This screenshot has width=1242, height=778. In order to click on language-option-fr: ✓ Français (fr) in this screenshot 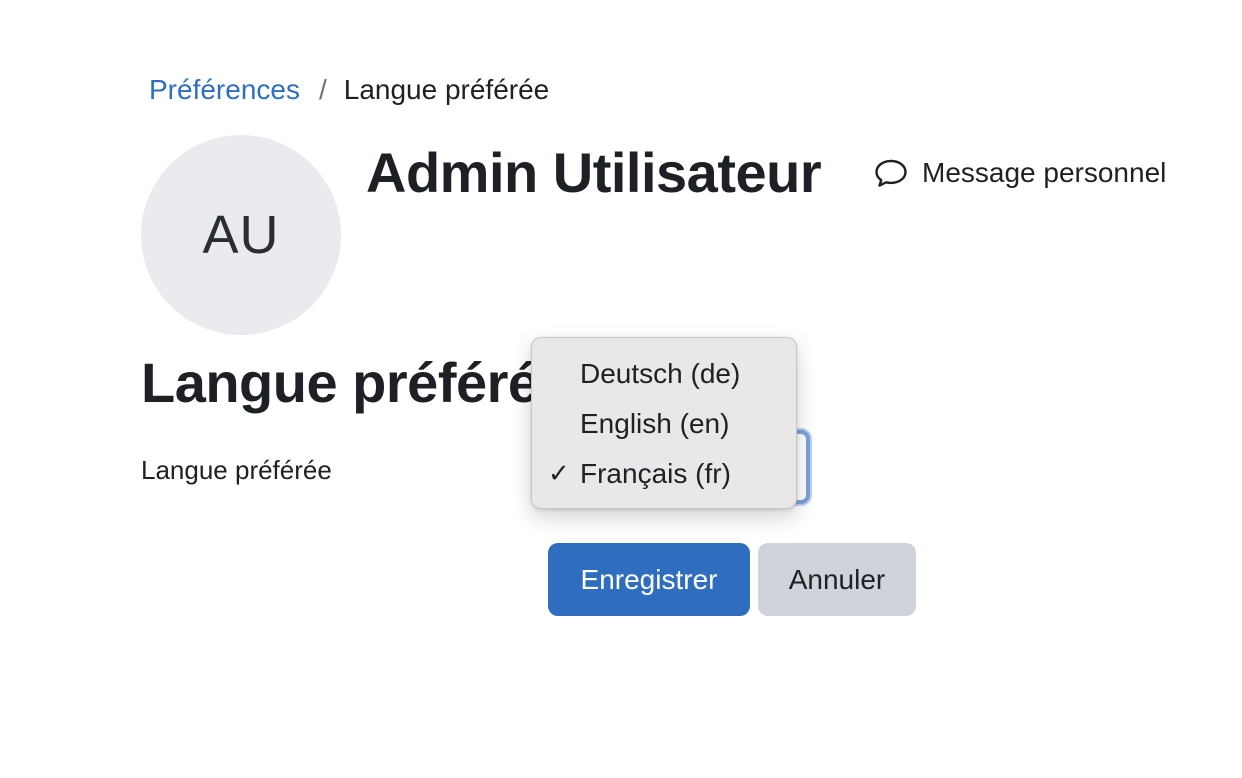, I will do `click(664, 474)`.